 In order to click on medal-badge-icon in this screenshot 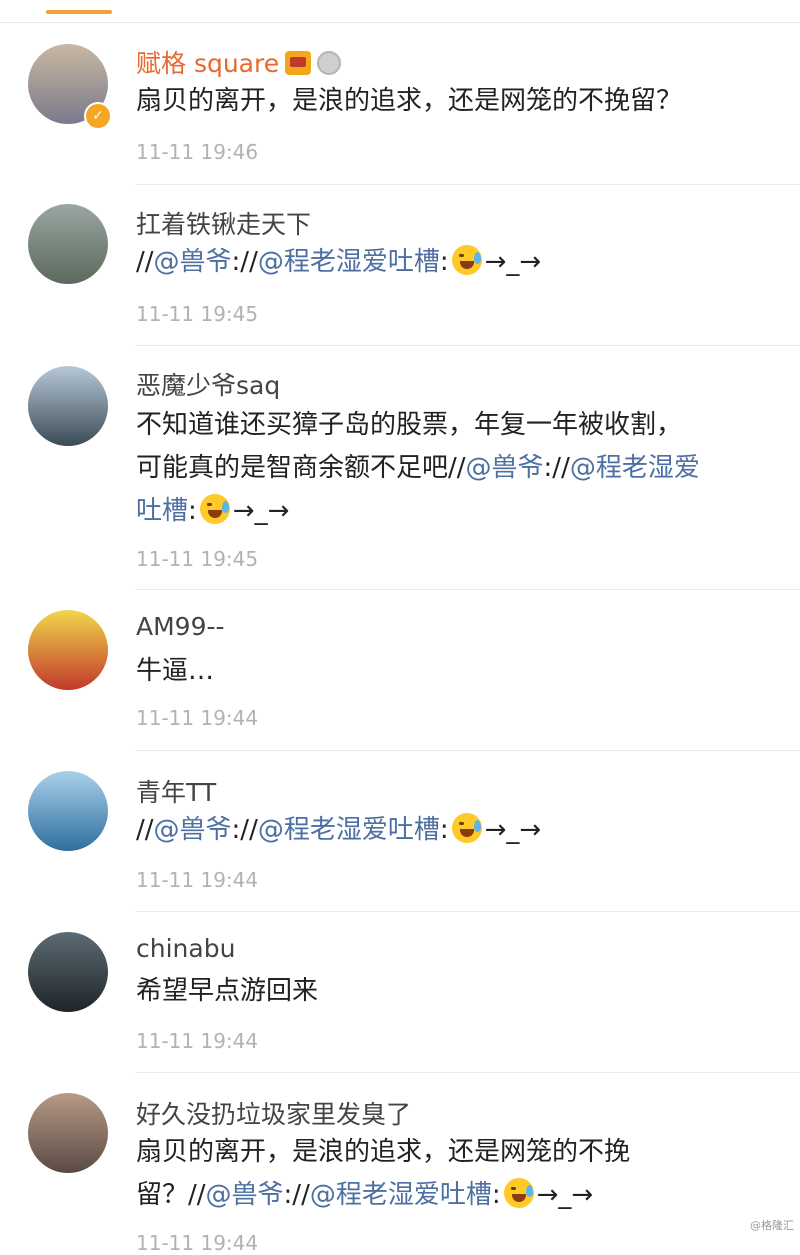, I will do `click(329, 63)`.